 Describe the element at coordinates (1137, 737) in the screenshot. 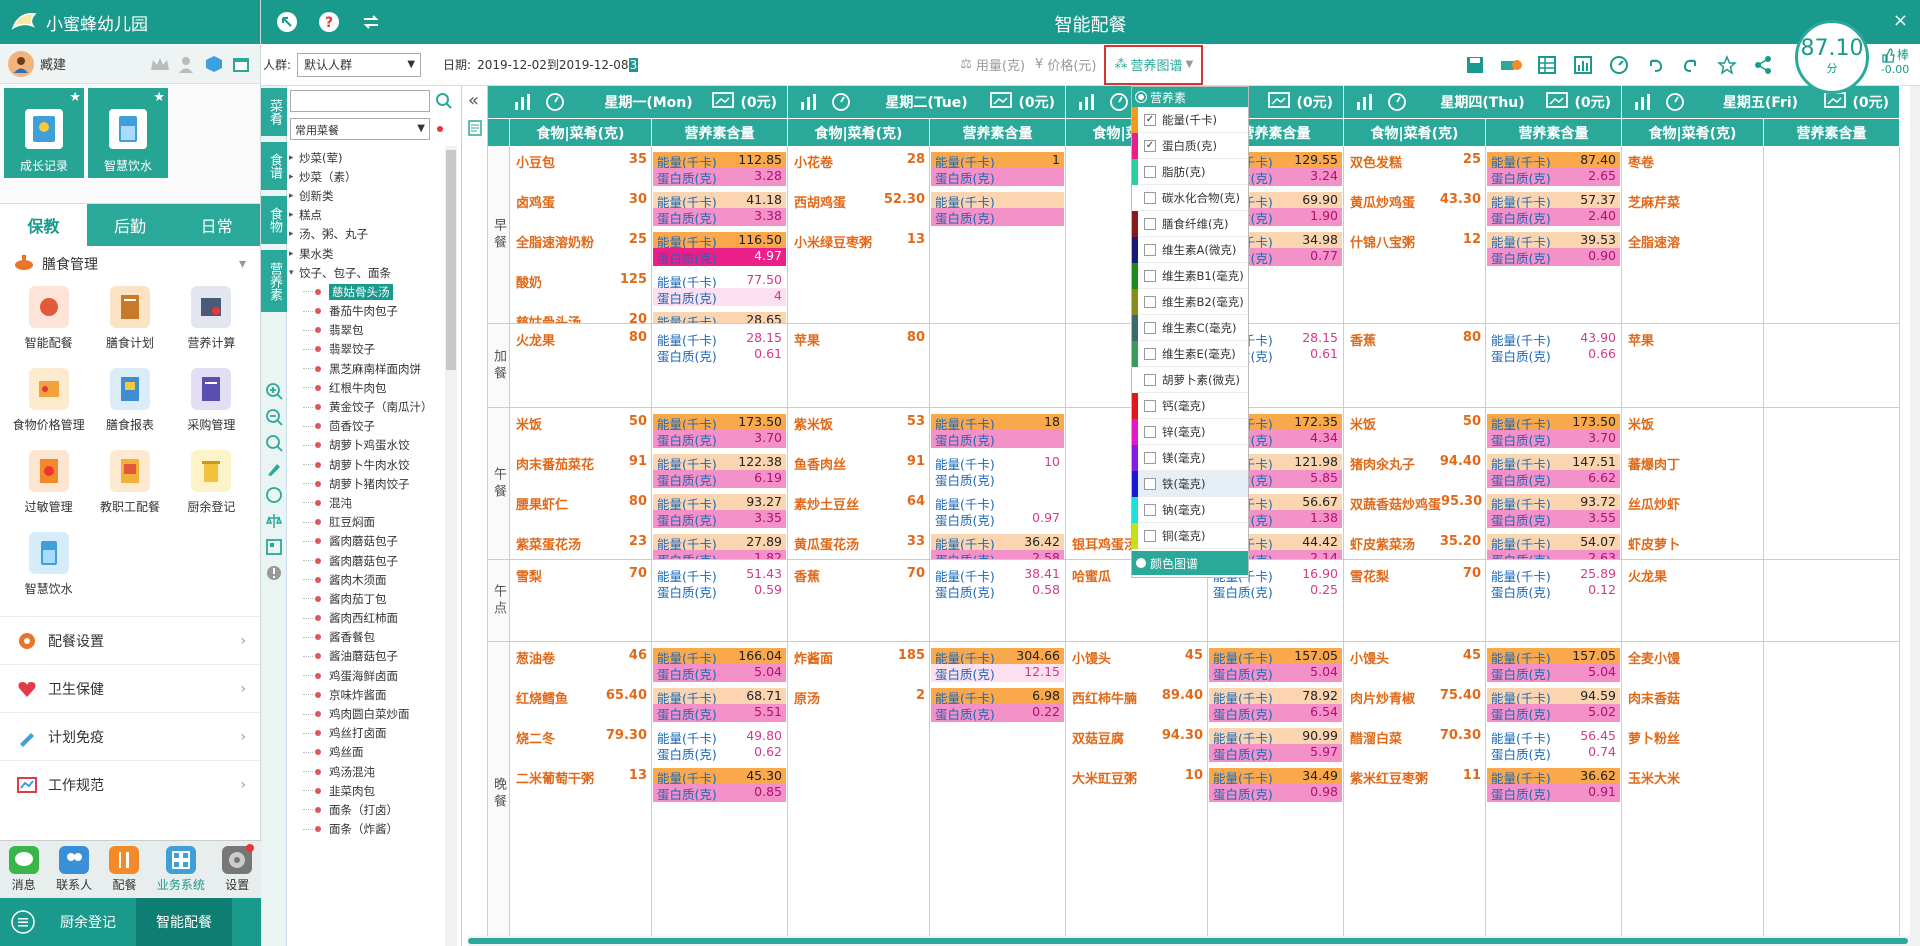

I see `food-item: 双菇豆腐 94.30` at that location.